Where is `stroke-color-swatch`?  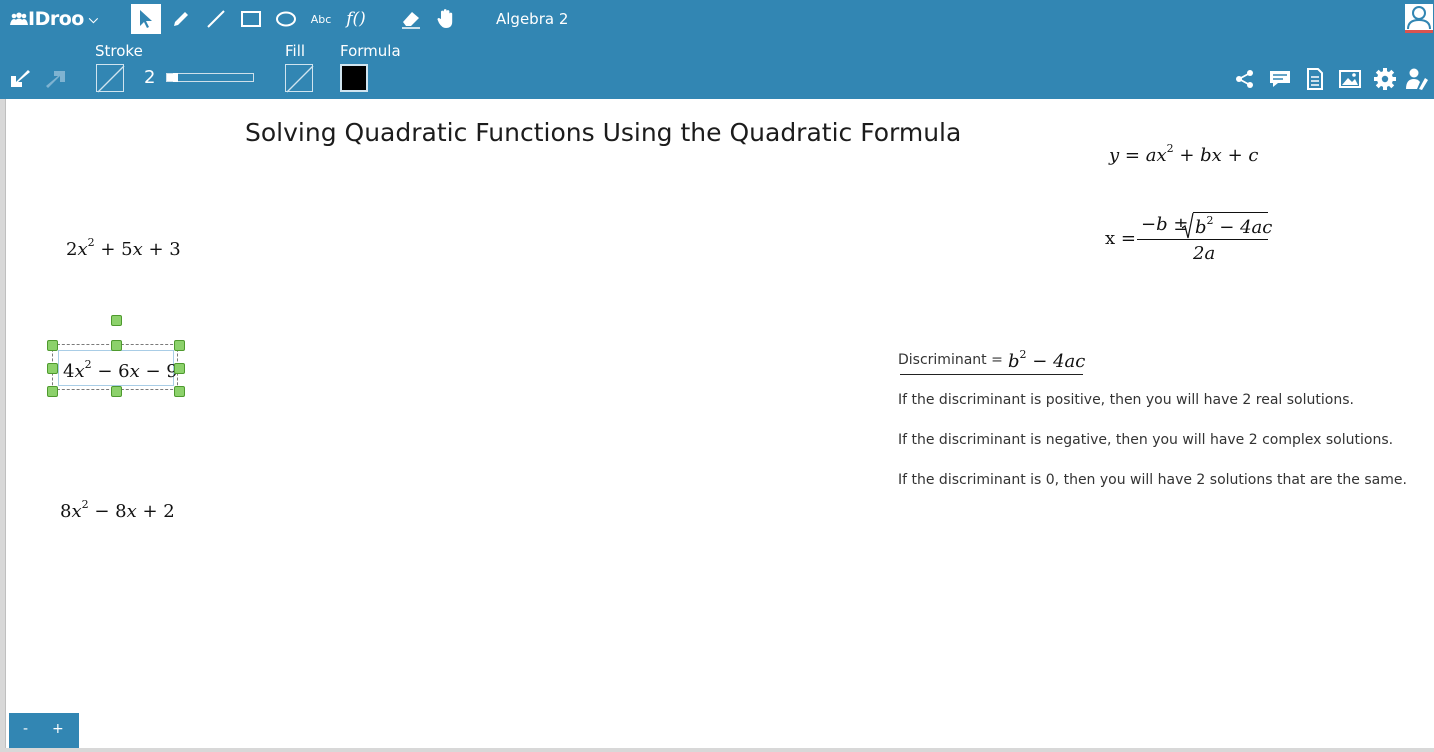 stroke-color-swatch is located at coordinates (110, 78).